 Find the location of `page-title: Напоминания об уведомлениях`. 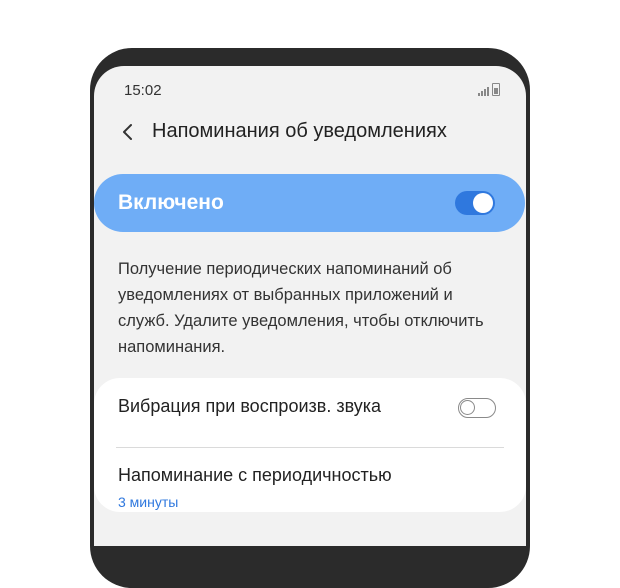

page-title: Напоминания об уведомлениях is located at coordinates (299, 131).